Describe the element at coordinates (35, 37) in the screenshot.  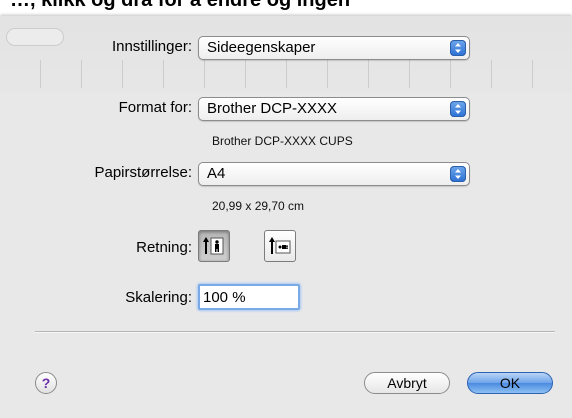
I see `background-button` at that location.